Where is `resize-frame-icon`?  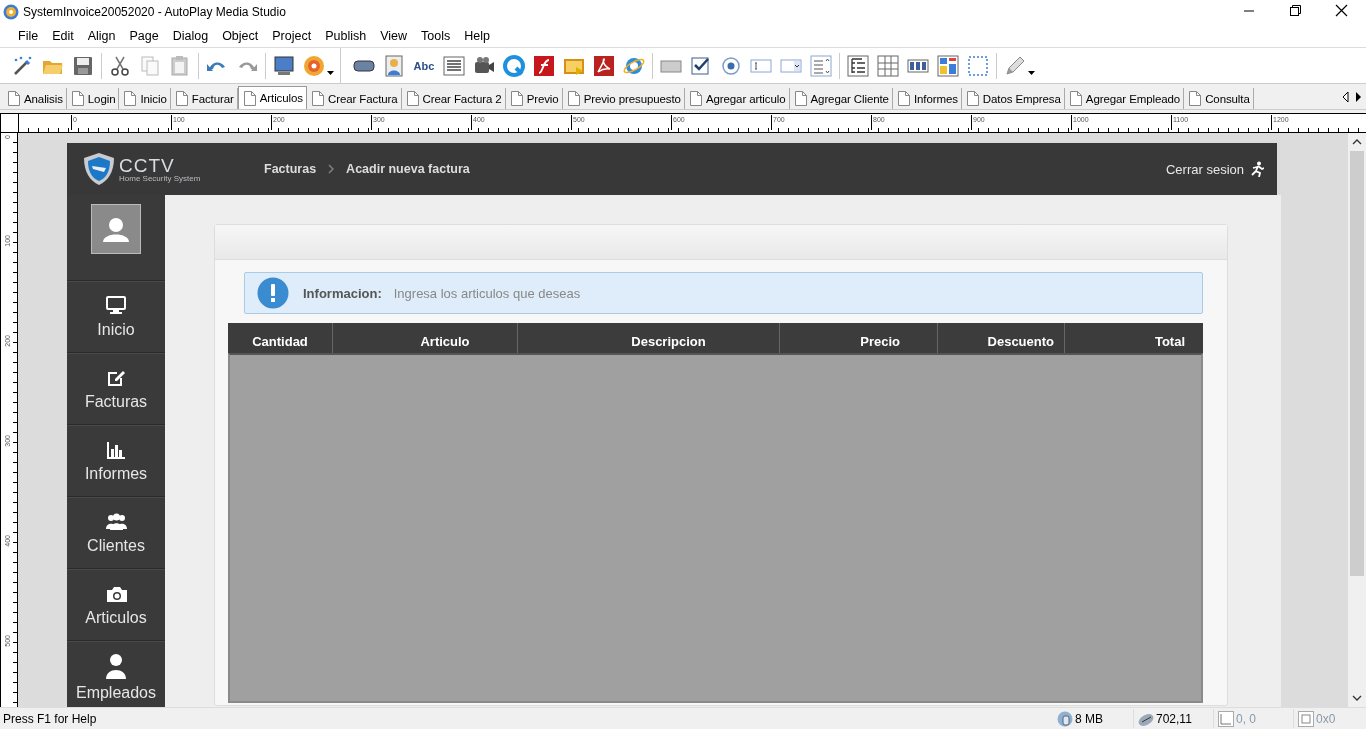
resize-frame-icon is located at coordinates (1306, 718).